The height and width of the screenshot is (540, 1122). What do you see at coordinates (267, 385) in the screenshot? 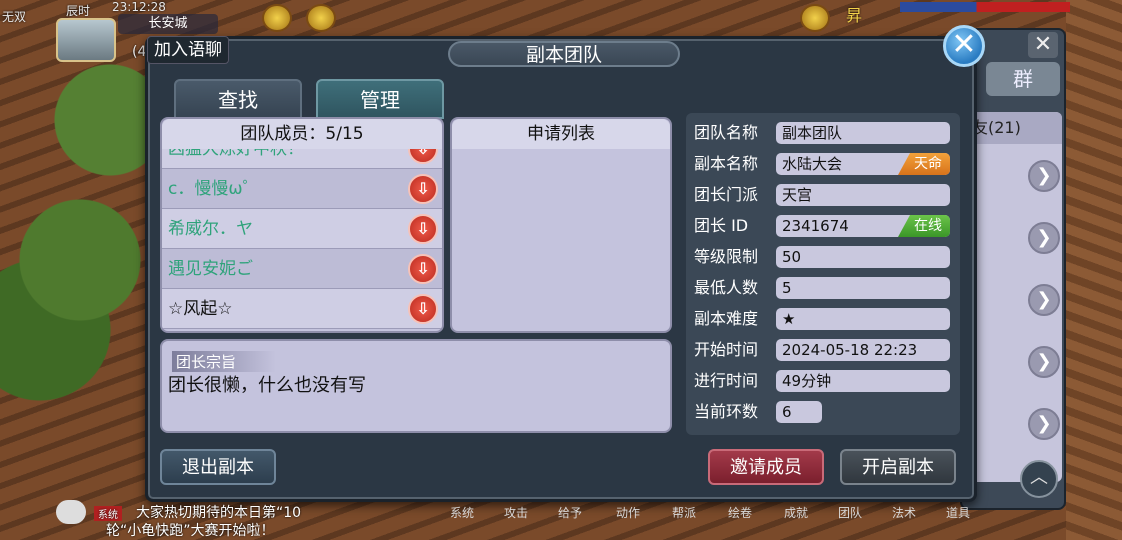
I see `motto-text: 团长很懒，什么也没有写` at bounding box center [267, 385].